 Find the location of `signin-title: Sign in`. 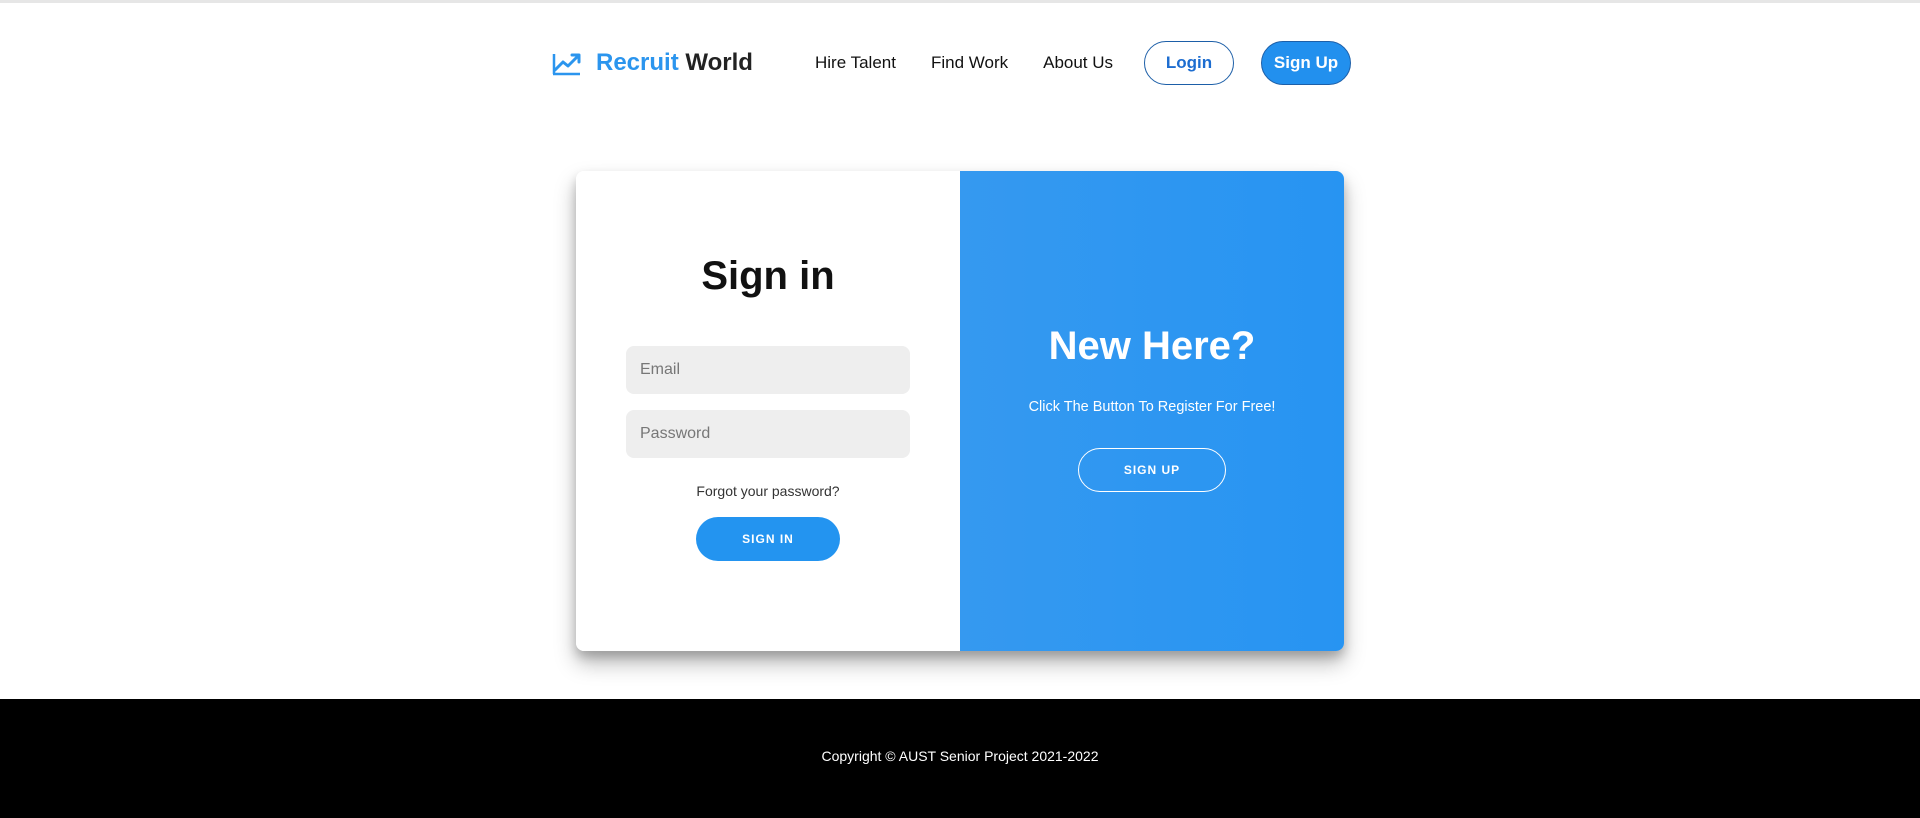

signin-title: Sign in is located at coordinates (768, 276).